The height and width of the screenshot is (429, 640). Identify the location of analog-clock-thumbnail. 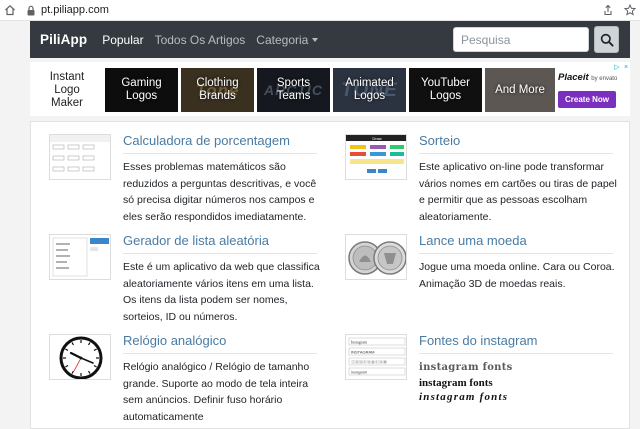
(80, 357).